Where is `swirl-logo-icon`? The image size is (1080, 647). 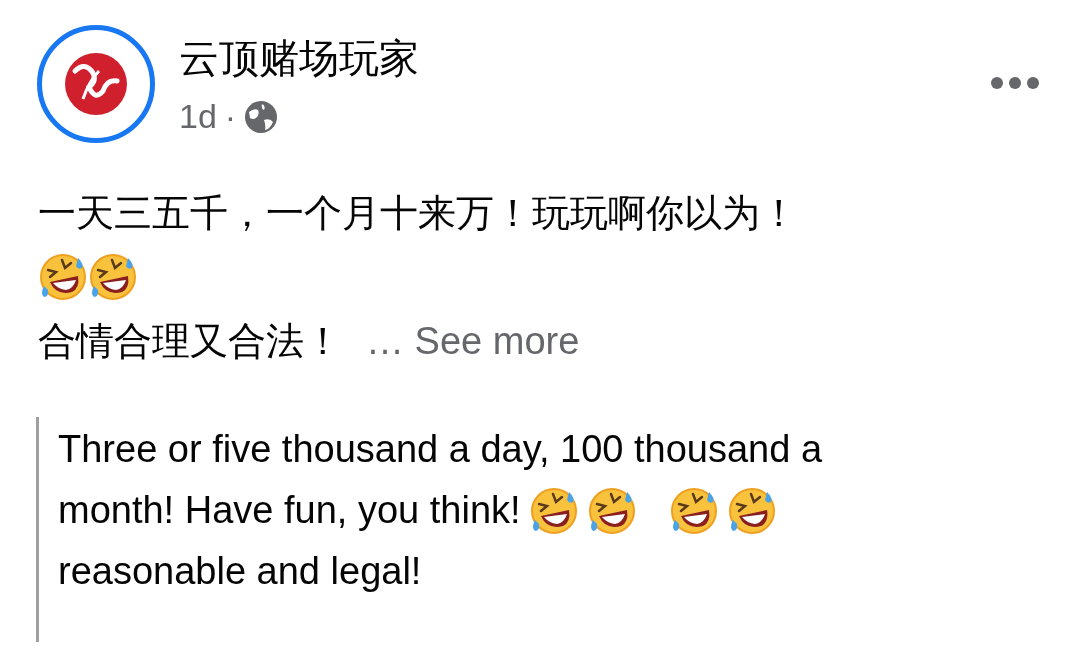
swirl-logo-icon is located at coordinates (96, 84).